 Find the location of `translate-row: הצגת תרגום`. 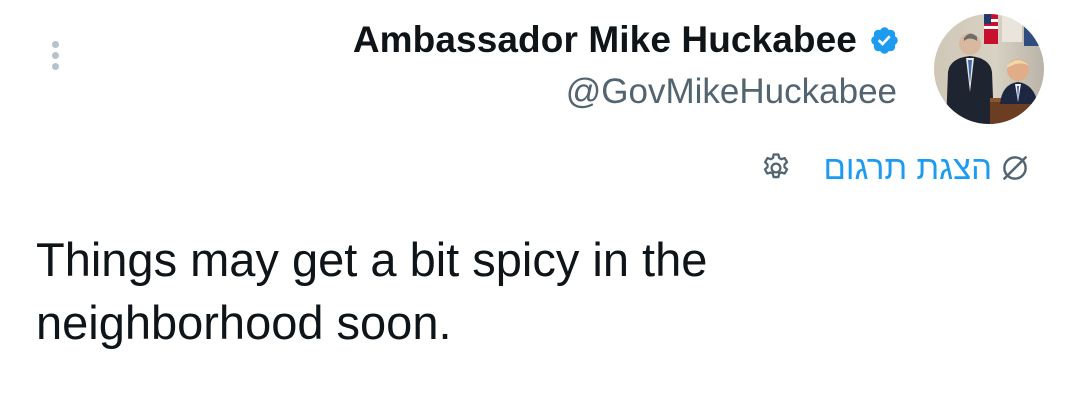

translate-row: הצגת תרגום is located at coordinates (895, 168).